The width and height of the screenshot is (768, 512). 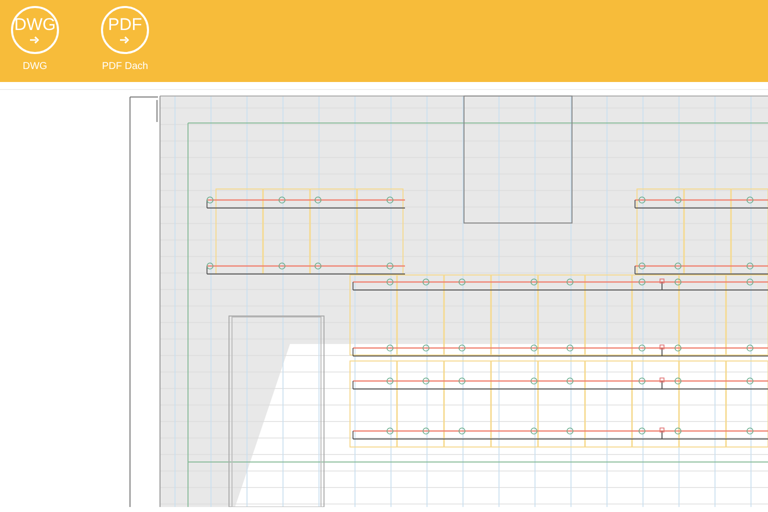 I want to click on export-button: DWG DWG, so click(x=35, y=40).